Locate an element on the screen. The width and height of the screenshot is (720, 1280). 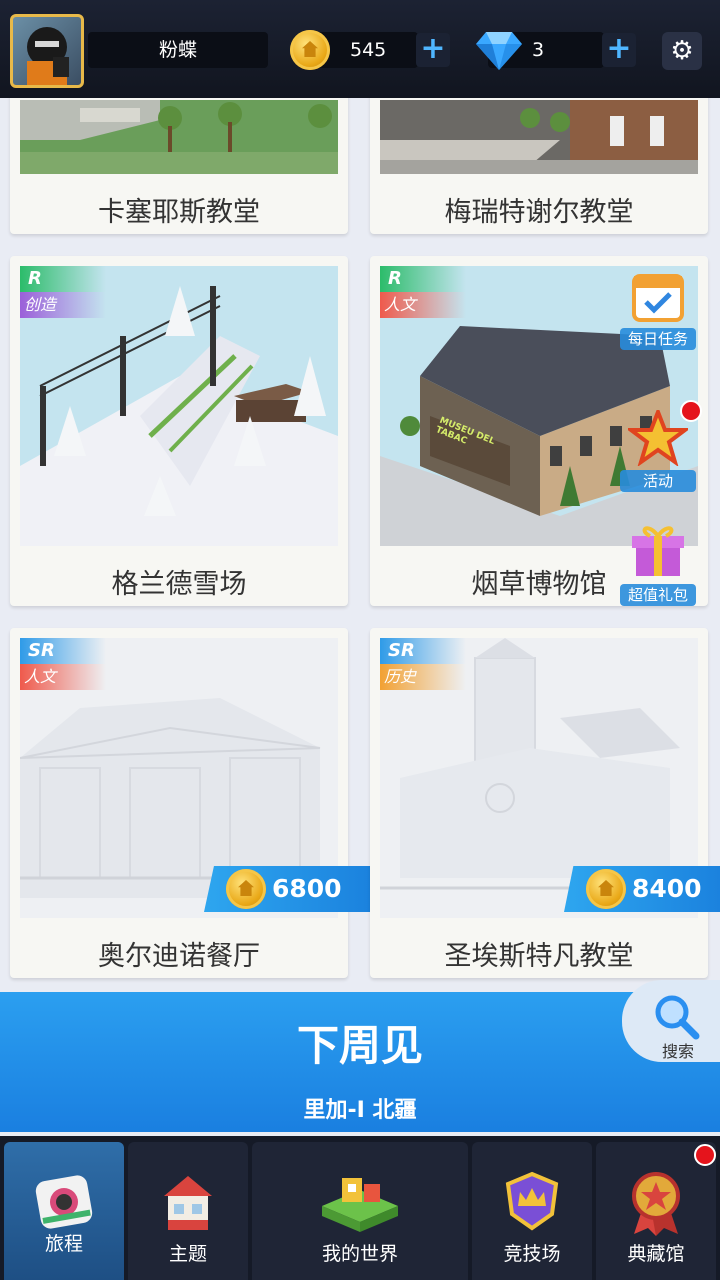
search-button: 搜索 is located at coordinates (671, 1021).